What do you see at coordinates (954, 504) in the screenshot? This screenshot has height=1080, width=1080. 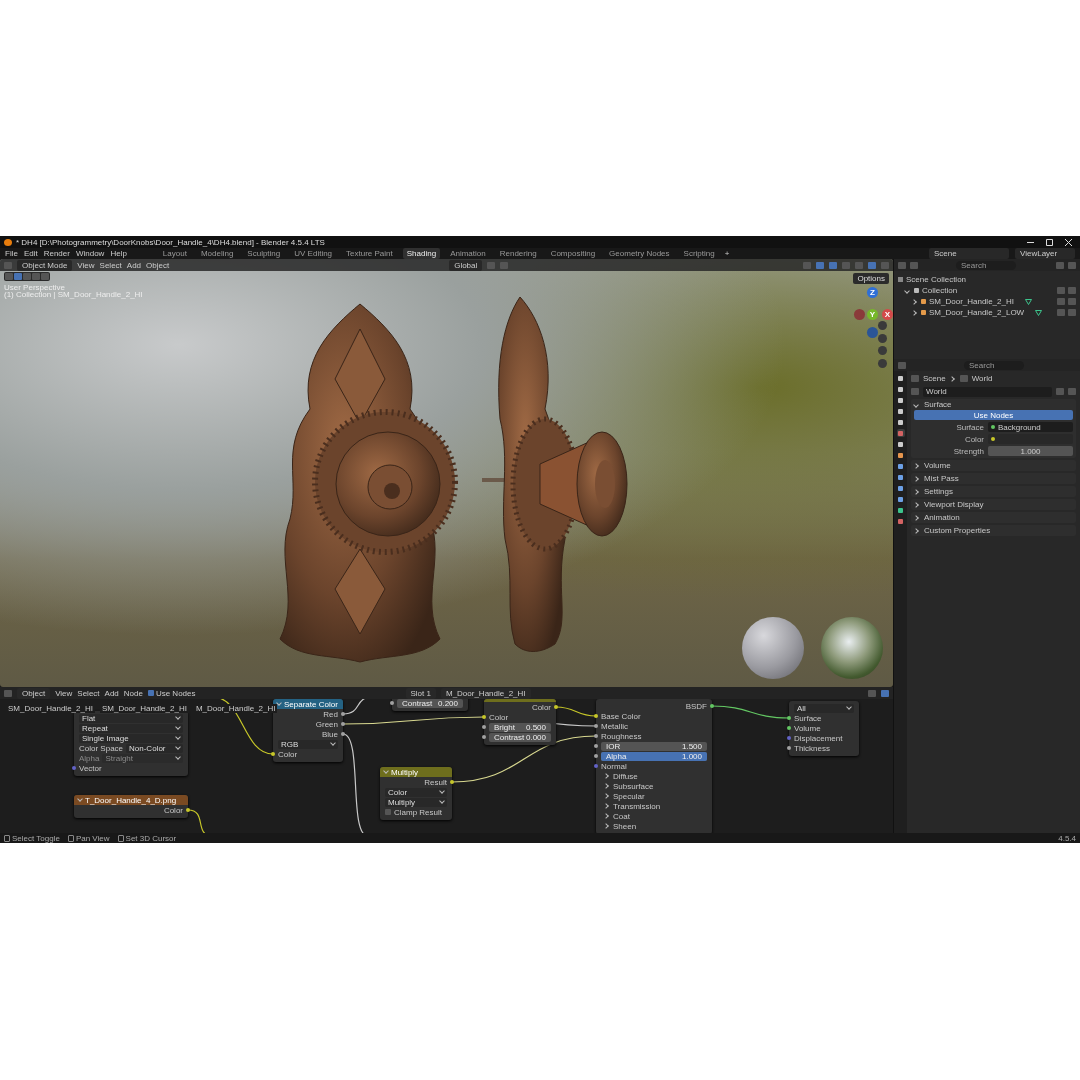 I see `panel-title: Viewport Display` at bounding box center [954, 504].